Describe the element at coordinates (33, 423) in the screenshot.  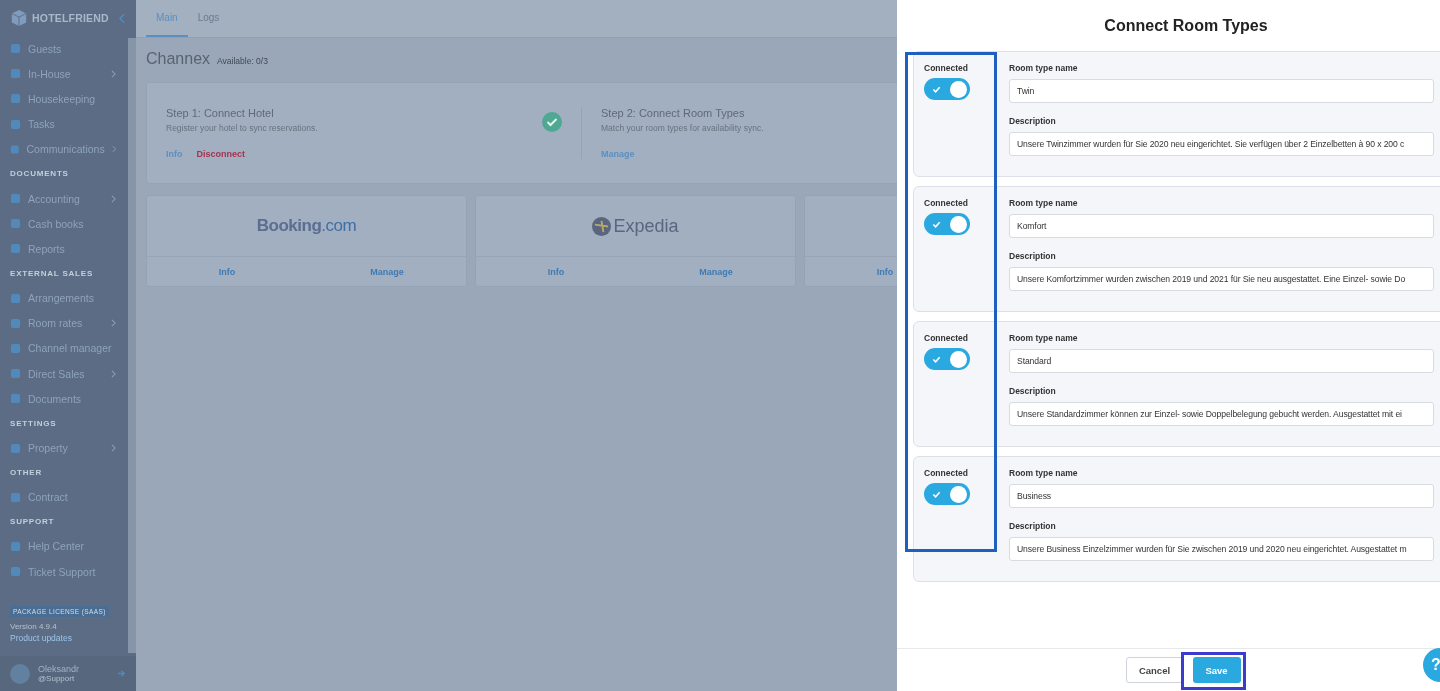
I see `section-heading: SETTINGS` at that location.